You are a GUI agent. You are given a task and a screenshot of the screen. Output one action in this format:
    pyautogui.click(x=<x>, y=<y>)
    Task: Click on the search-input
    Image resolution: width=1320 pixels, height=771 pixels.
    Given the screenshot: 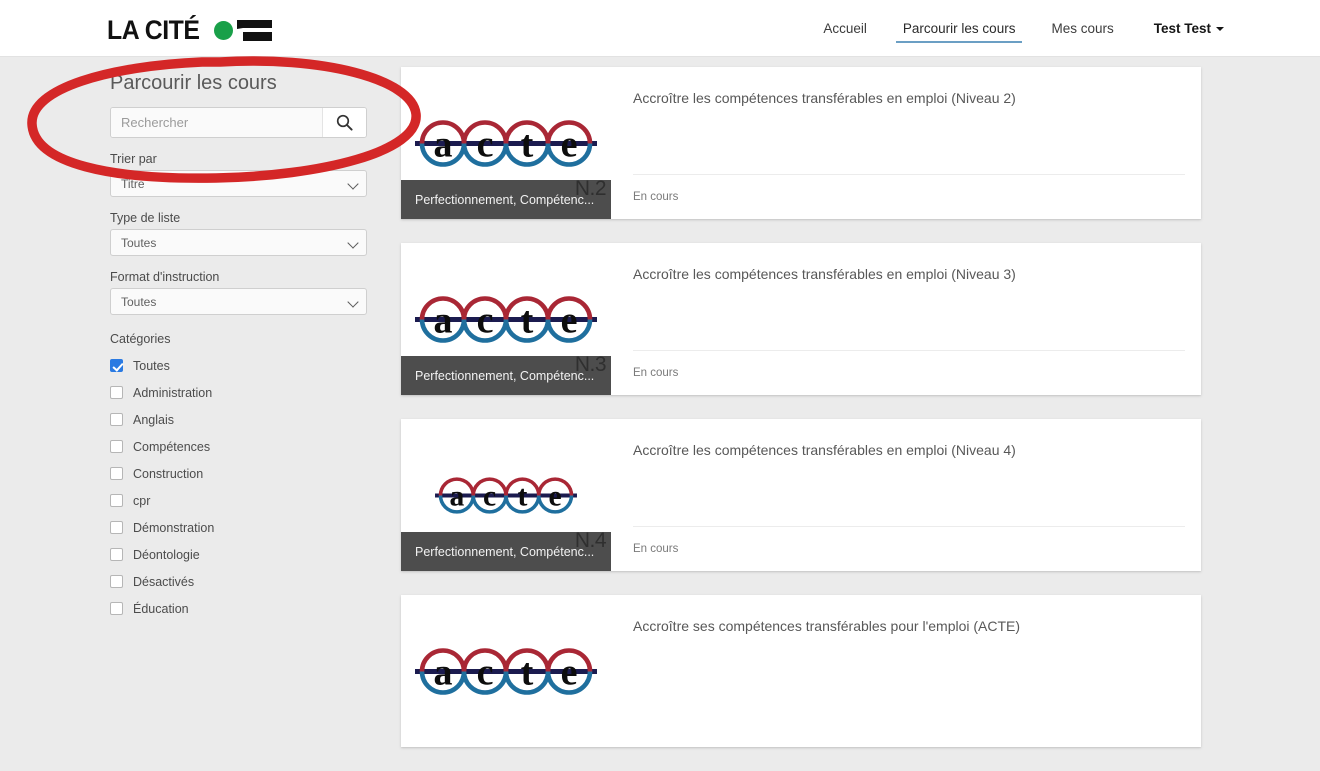 What is the action you would take?
    pyautogui.click(x=216, y=122)
    